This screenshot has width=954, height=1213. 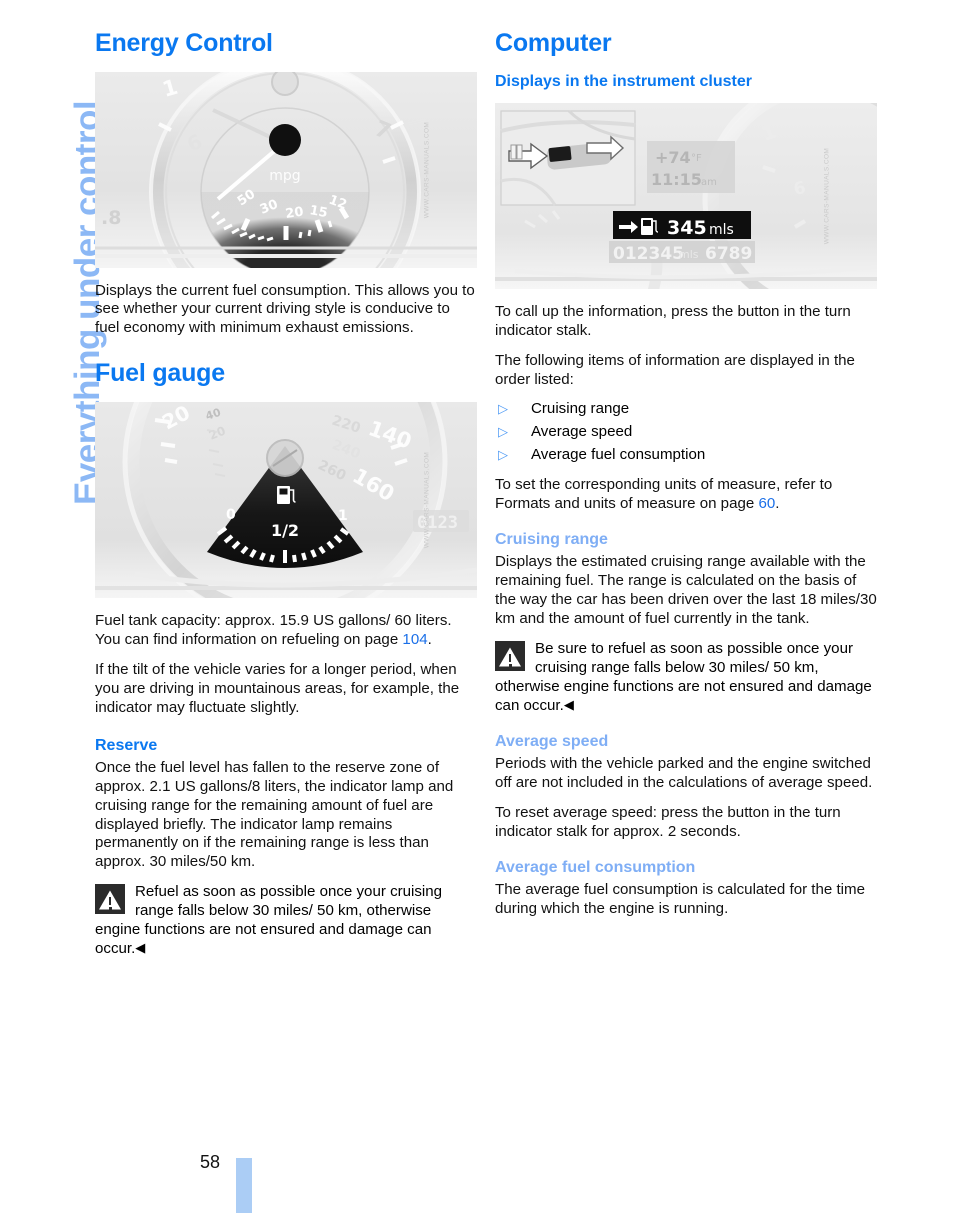 I want to click on energy-gauge-illustration: 1 6 7 .8 50 30 20 15 12 mpg, so click(x=286, y=169).